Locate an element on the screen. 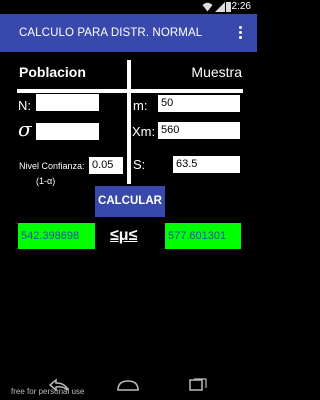  wifi-icon is located at coordinates (207, 7).